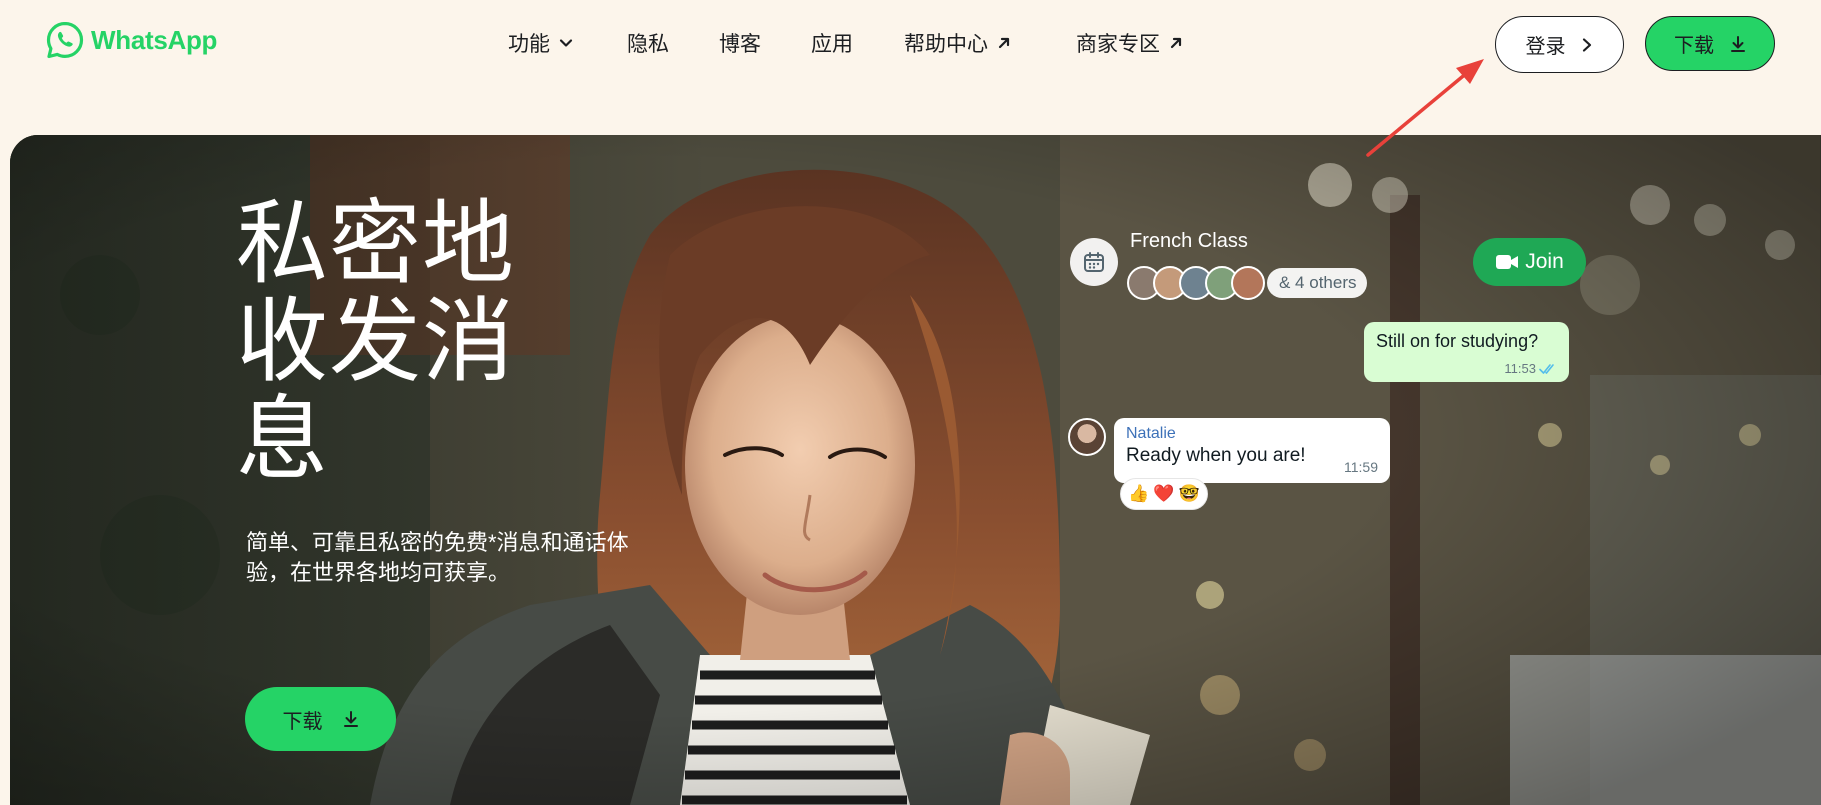 The width and height of the screenshot is (1821, 805). I want to click on chevron-right-icon, so click(1586, 44).